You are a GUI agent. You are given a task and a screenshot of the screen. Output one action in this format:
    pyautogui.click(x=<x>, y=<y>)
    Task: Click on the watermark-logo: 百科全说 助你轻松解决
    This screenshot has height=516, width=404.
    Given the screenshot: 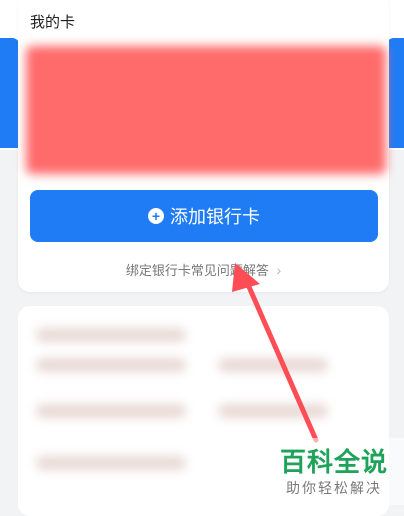 What is the action you would take?
    pyautogui.click(x=338, y=471)
    